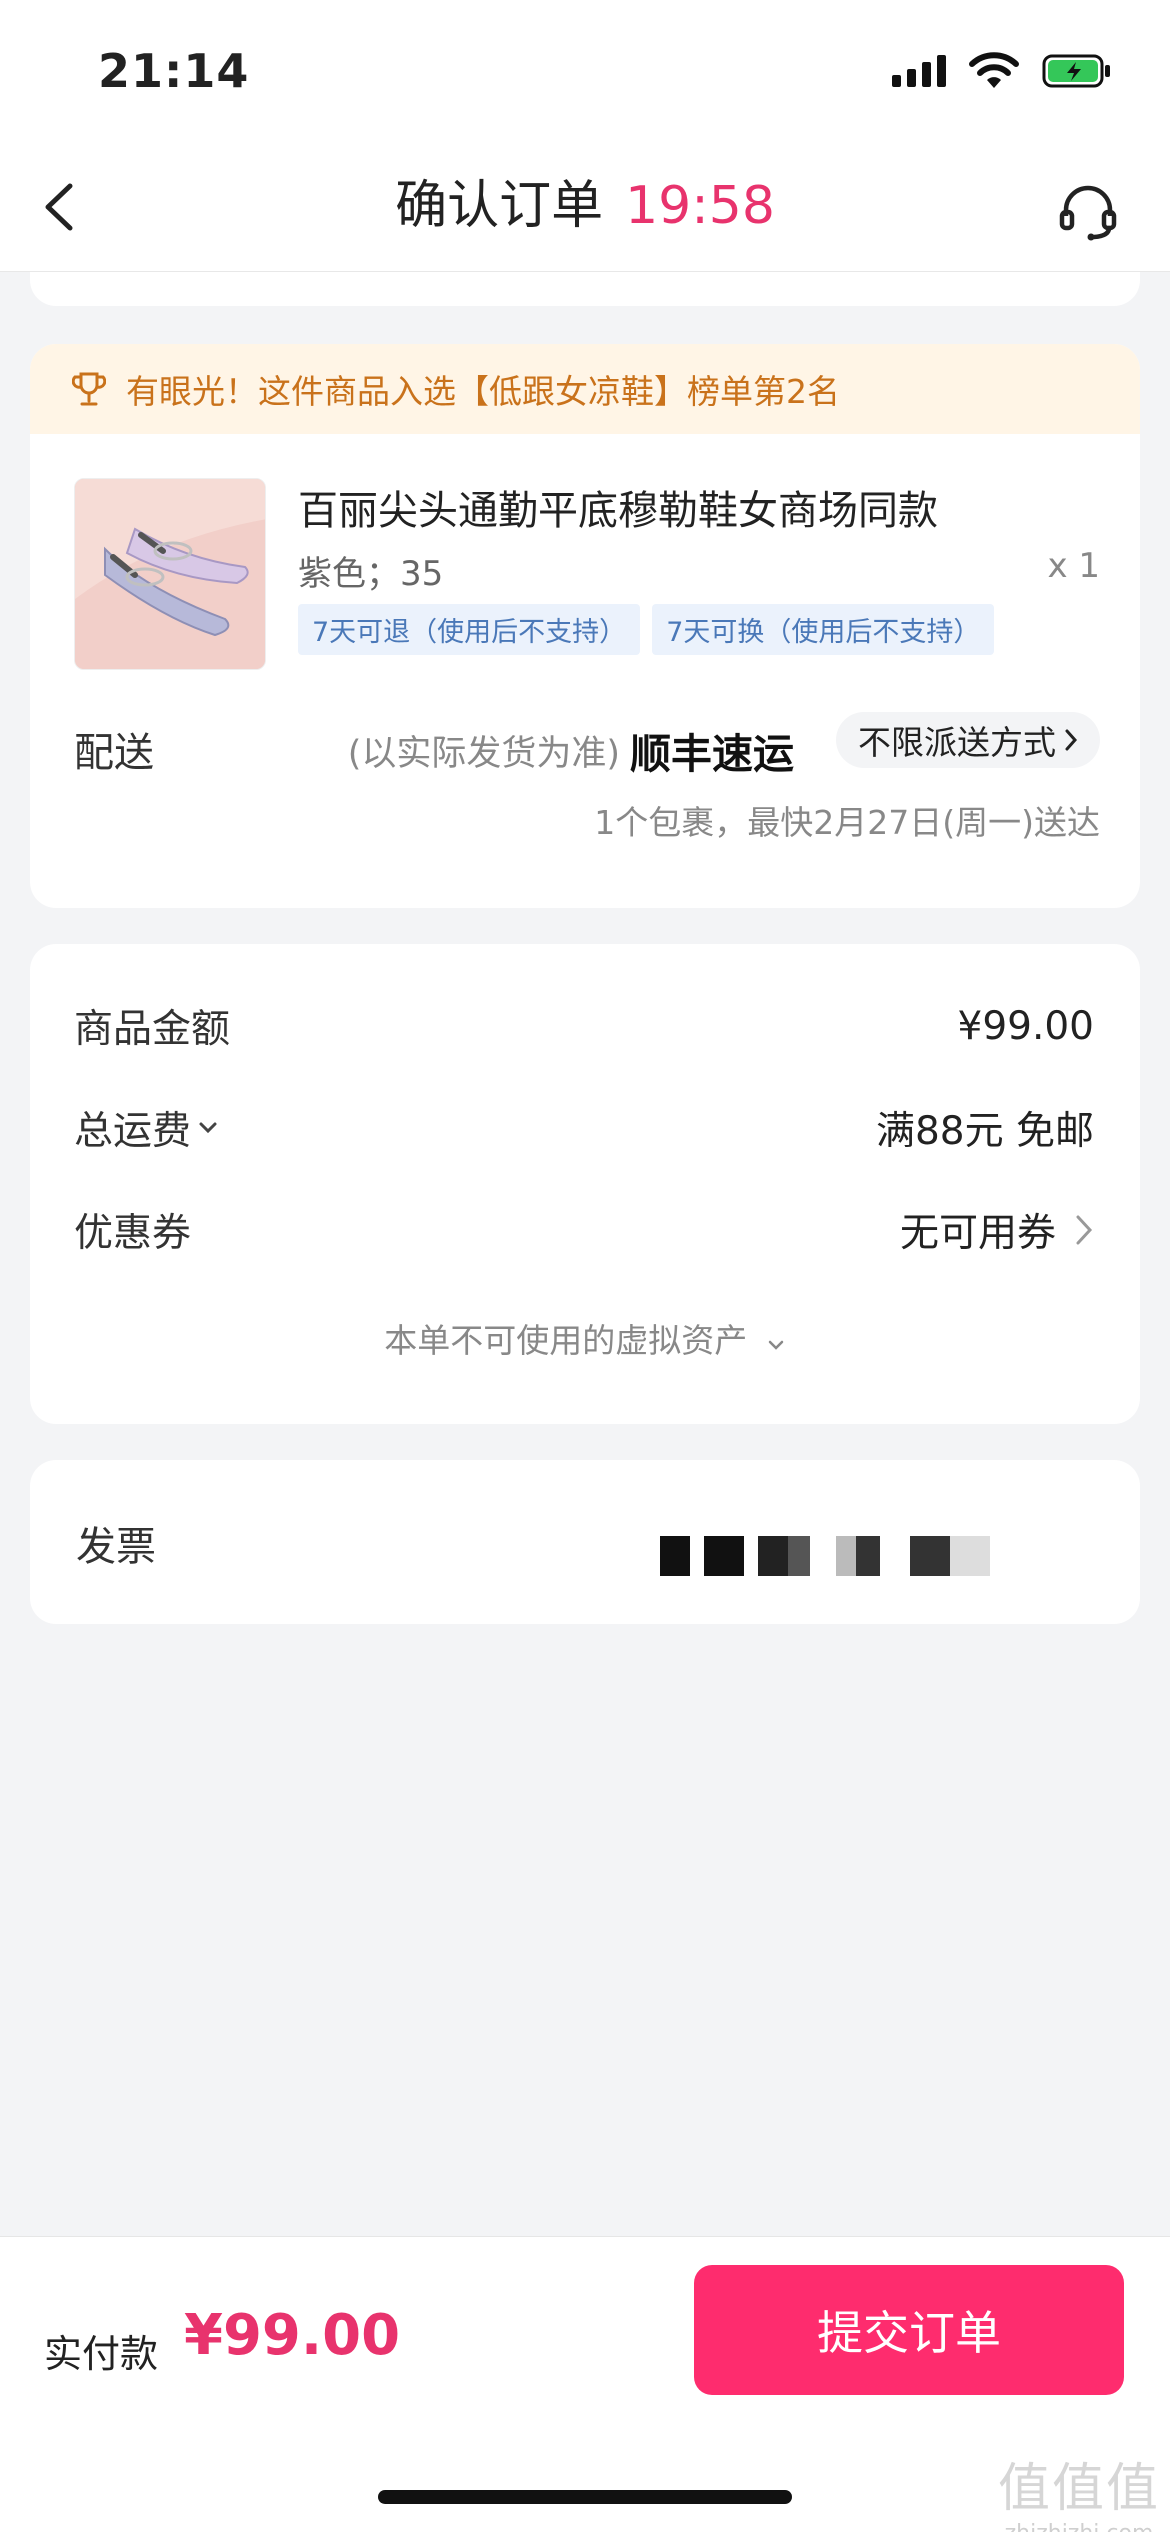  I want to click on goods-amount-value: ¥99.00, so click(1025, 1026).